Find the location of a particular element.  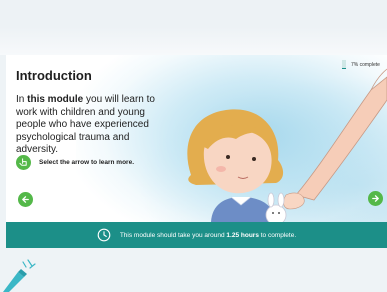

duration-text-before: This module should take you around is located at coordinates (173, 235).